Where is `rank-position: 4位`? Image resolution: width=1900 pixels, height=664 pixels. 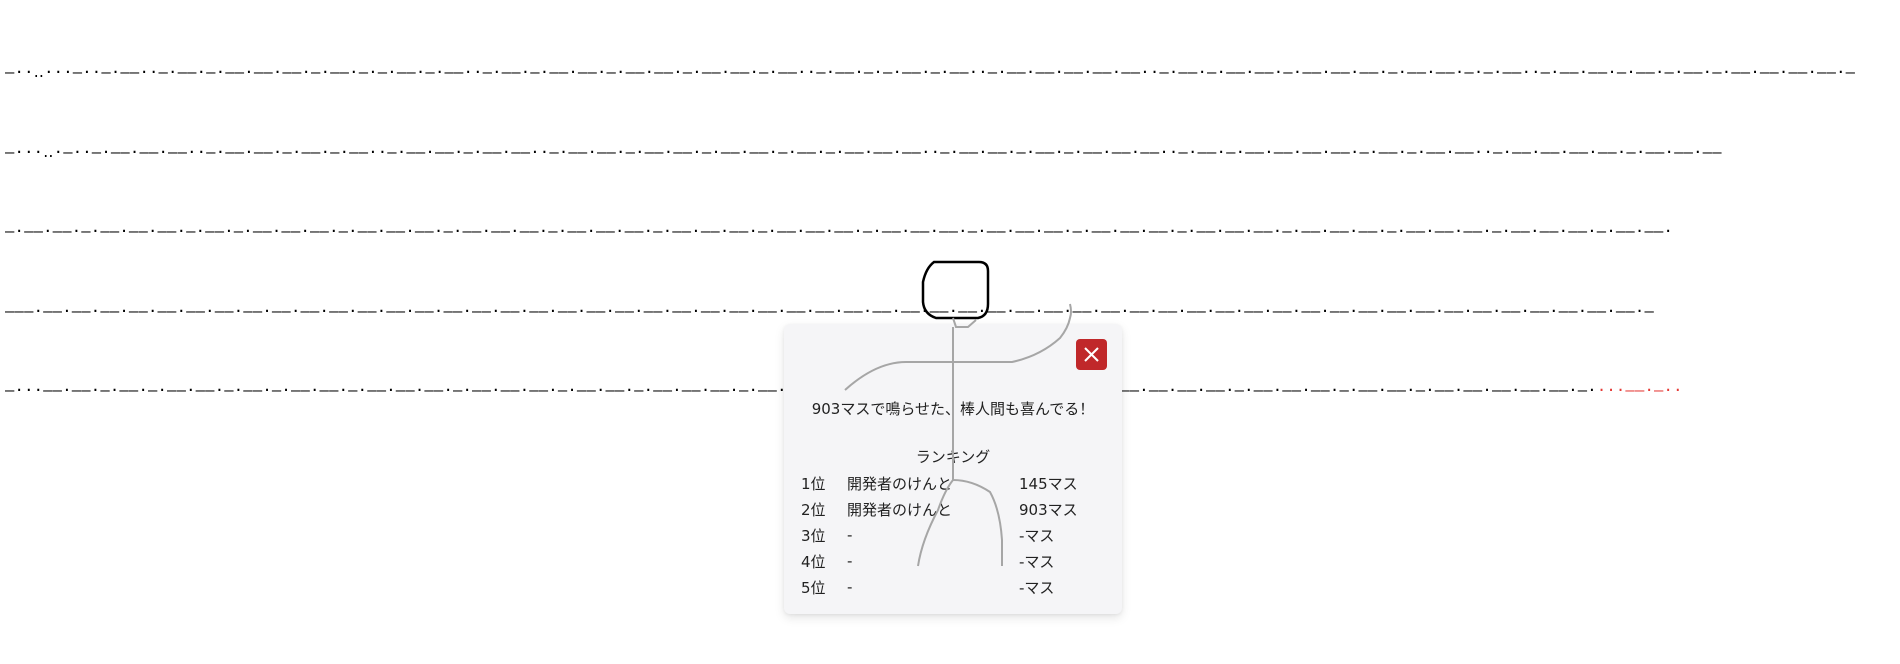 rank-position: 4位 is located at coordinates (813, 561).